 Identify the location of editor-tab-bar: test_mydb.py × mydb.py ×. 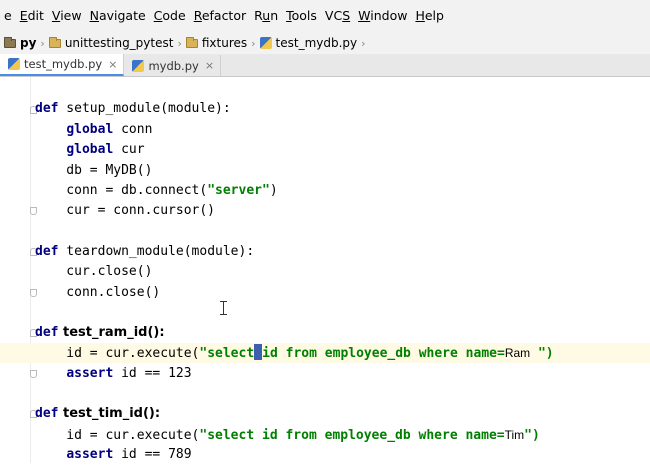
(325, 65).